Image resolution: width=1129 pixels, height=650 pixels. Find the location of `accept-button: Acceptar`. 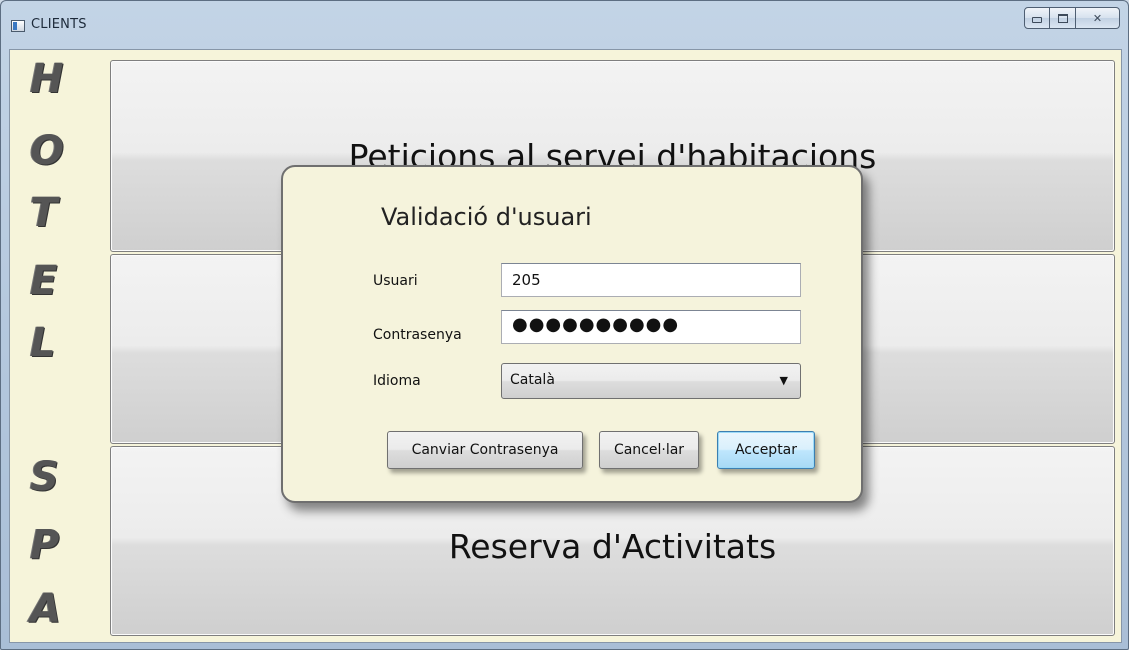

accept-button: Acceptar is located at coordinates (766, 450).